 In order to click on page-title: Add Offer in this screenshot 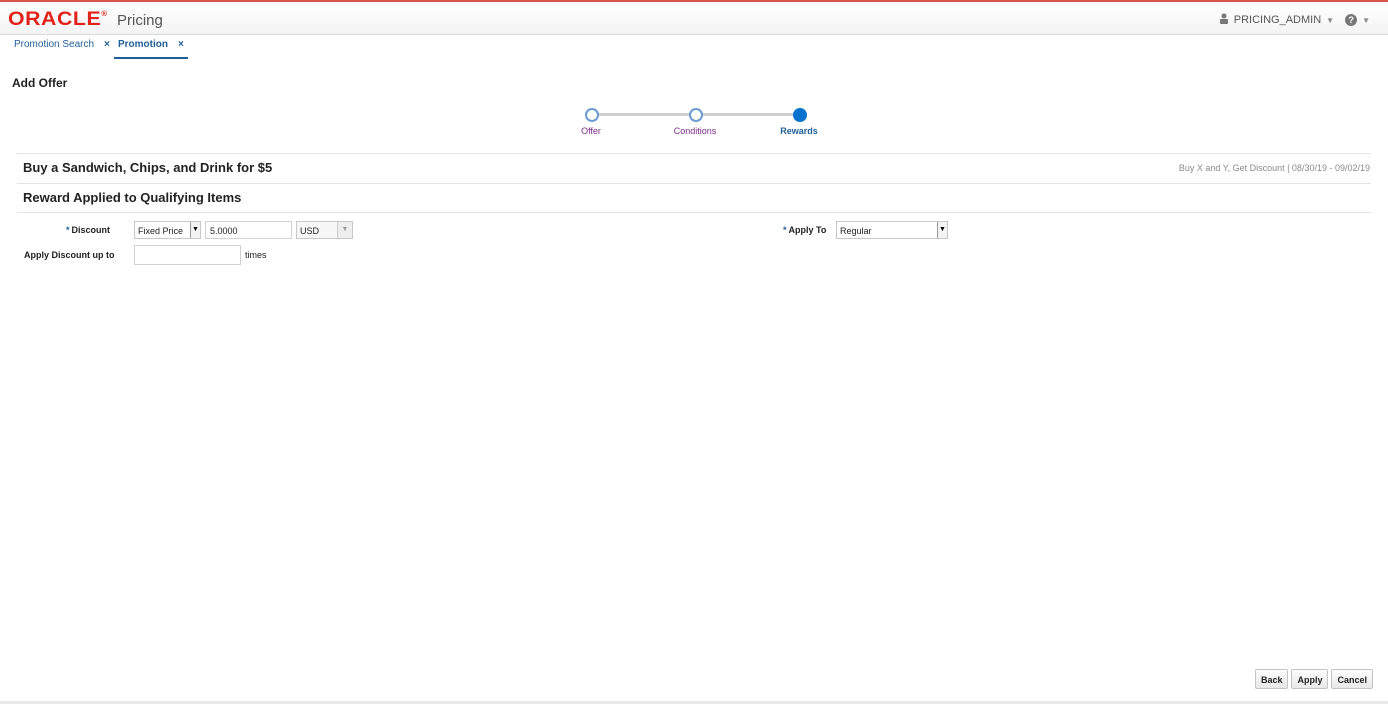, I will do `click(40, 83)`.